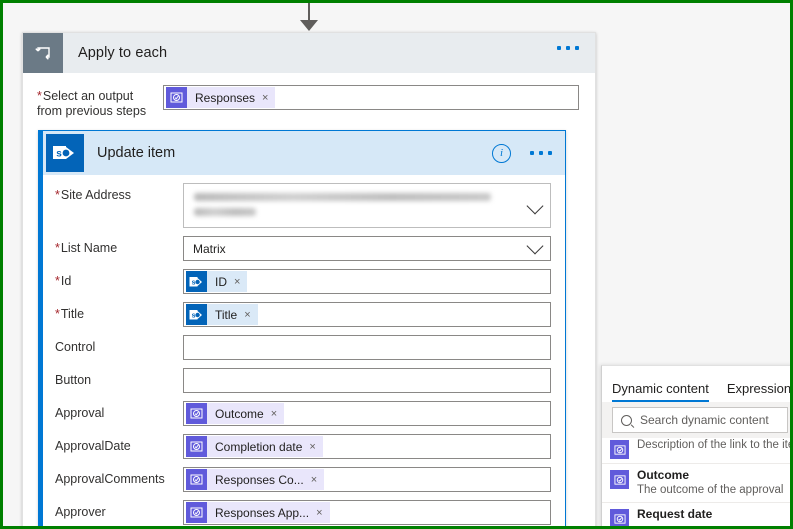  What do you see at coordinates (80, 413) in the screenshot?
I see `field-label-approval: Approval` at bounding box center [80, 413].